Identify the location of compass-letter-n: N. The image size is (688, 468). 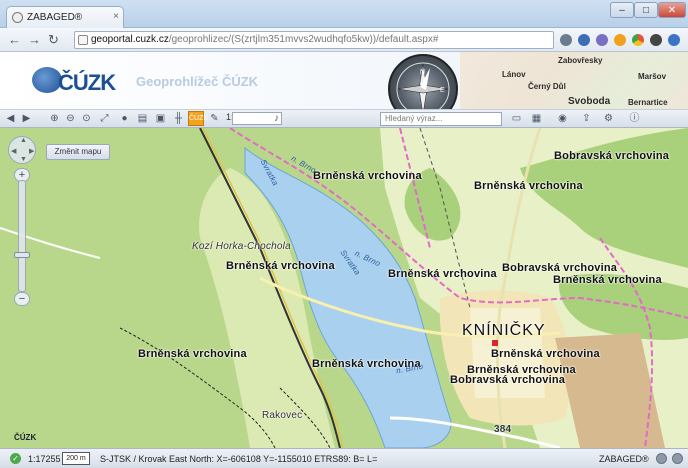
(422, 72).